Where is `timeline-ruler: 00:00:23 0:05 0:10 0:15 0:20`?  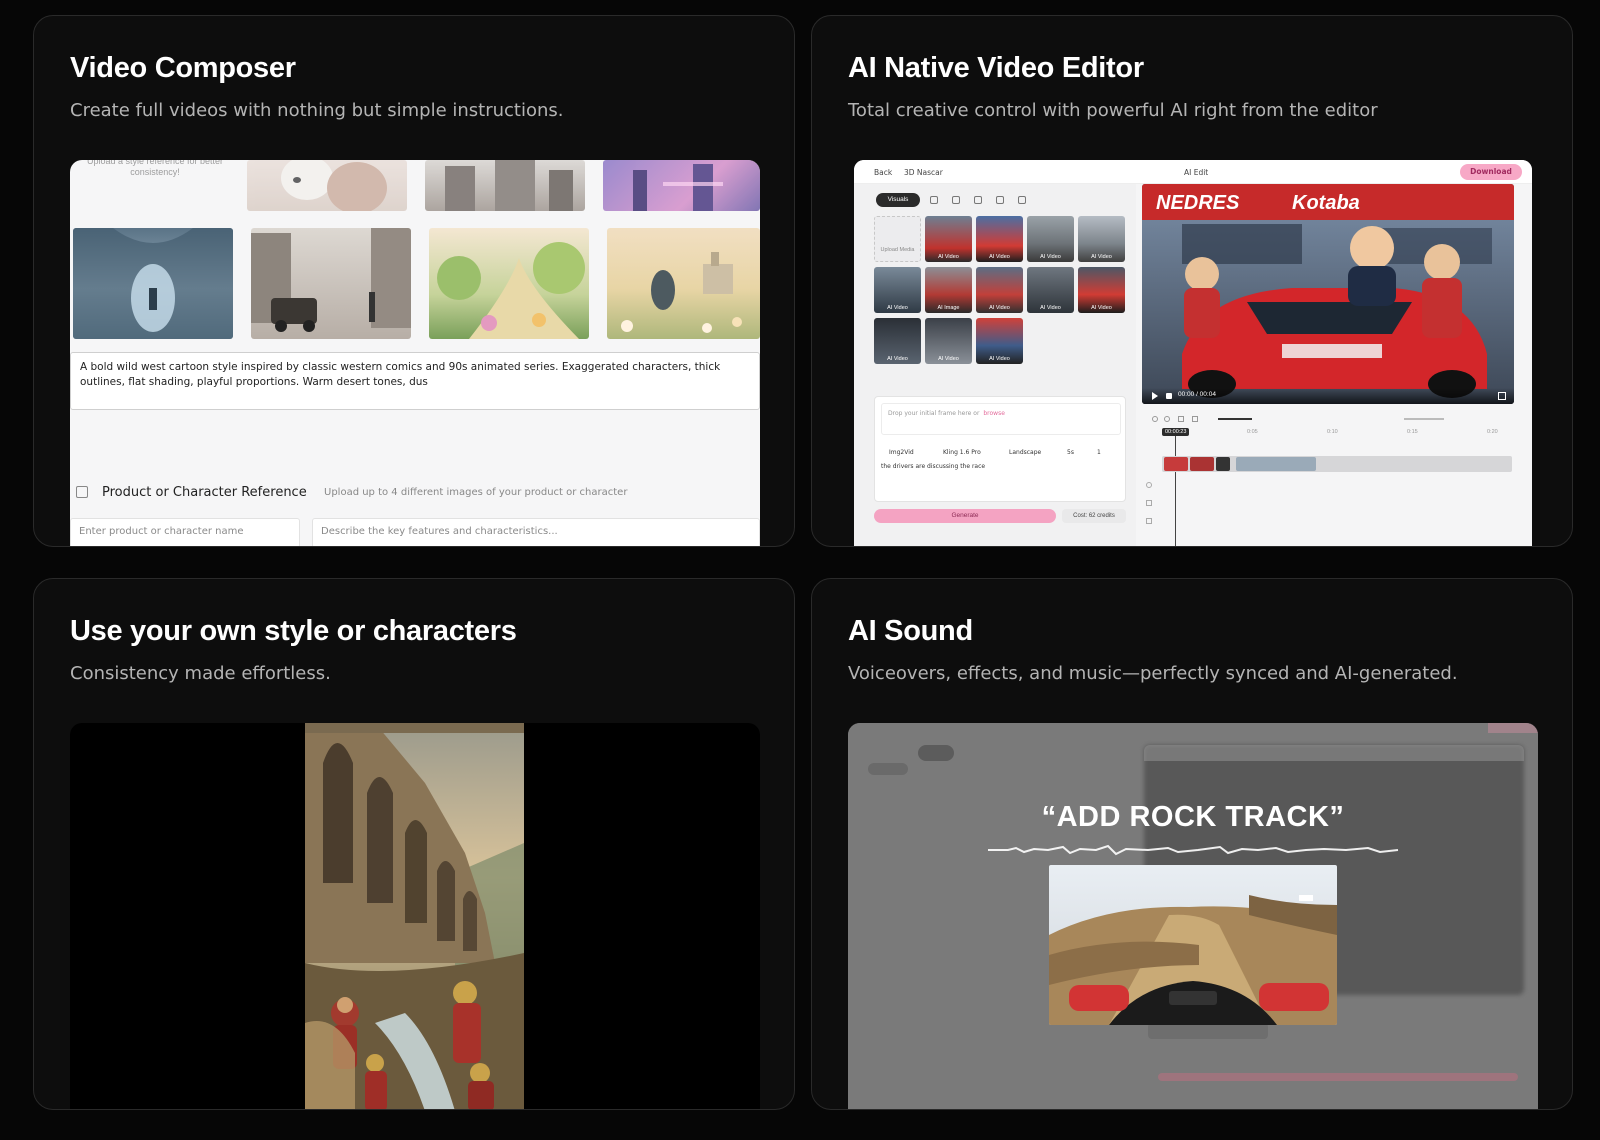
timeline-ruler: 00:00:23 0:05 0:10 0:15 0:20 is located at coordinates (1337, 433).